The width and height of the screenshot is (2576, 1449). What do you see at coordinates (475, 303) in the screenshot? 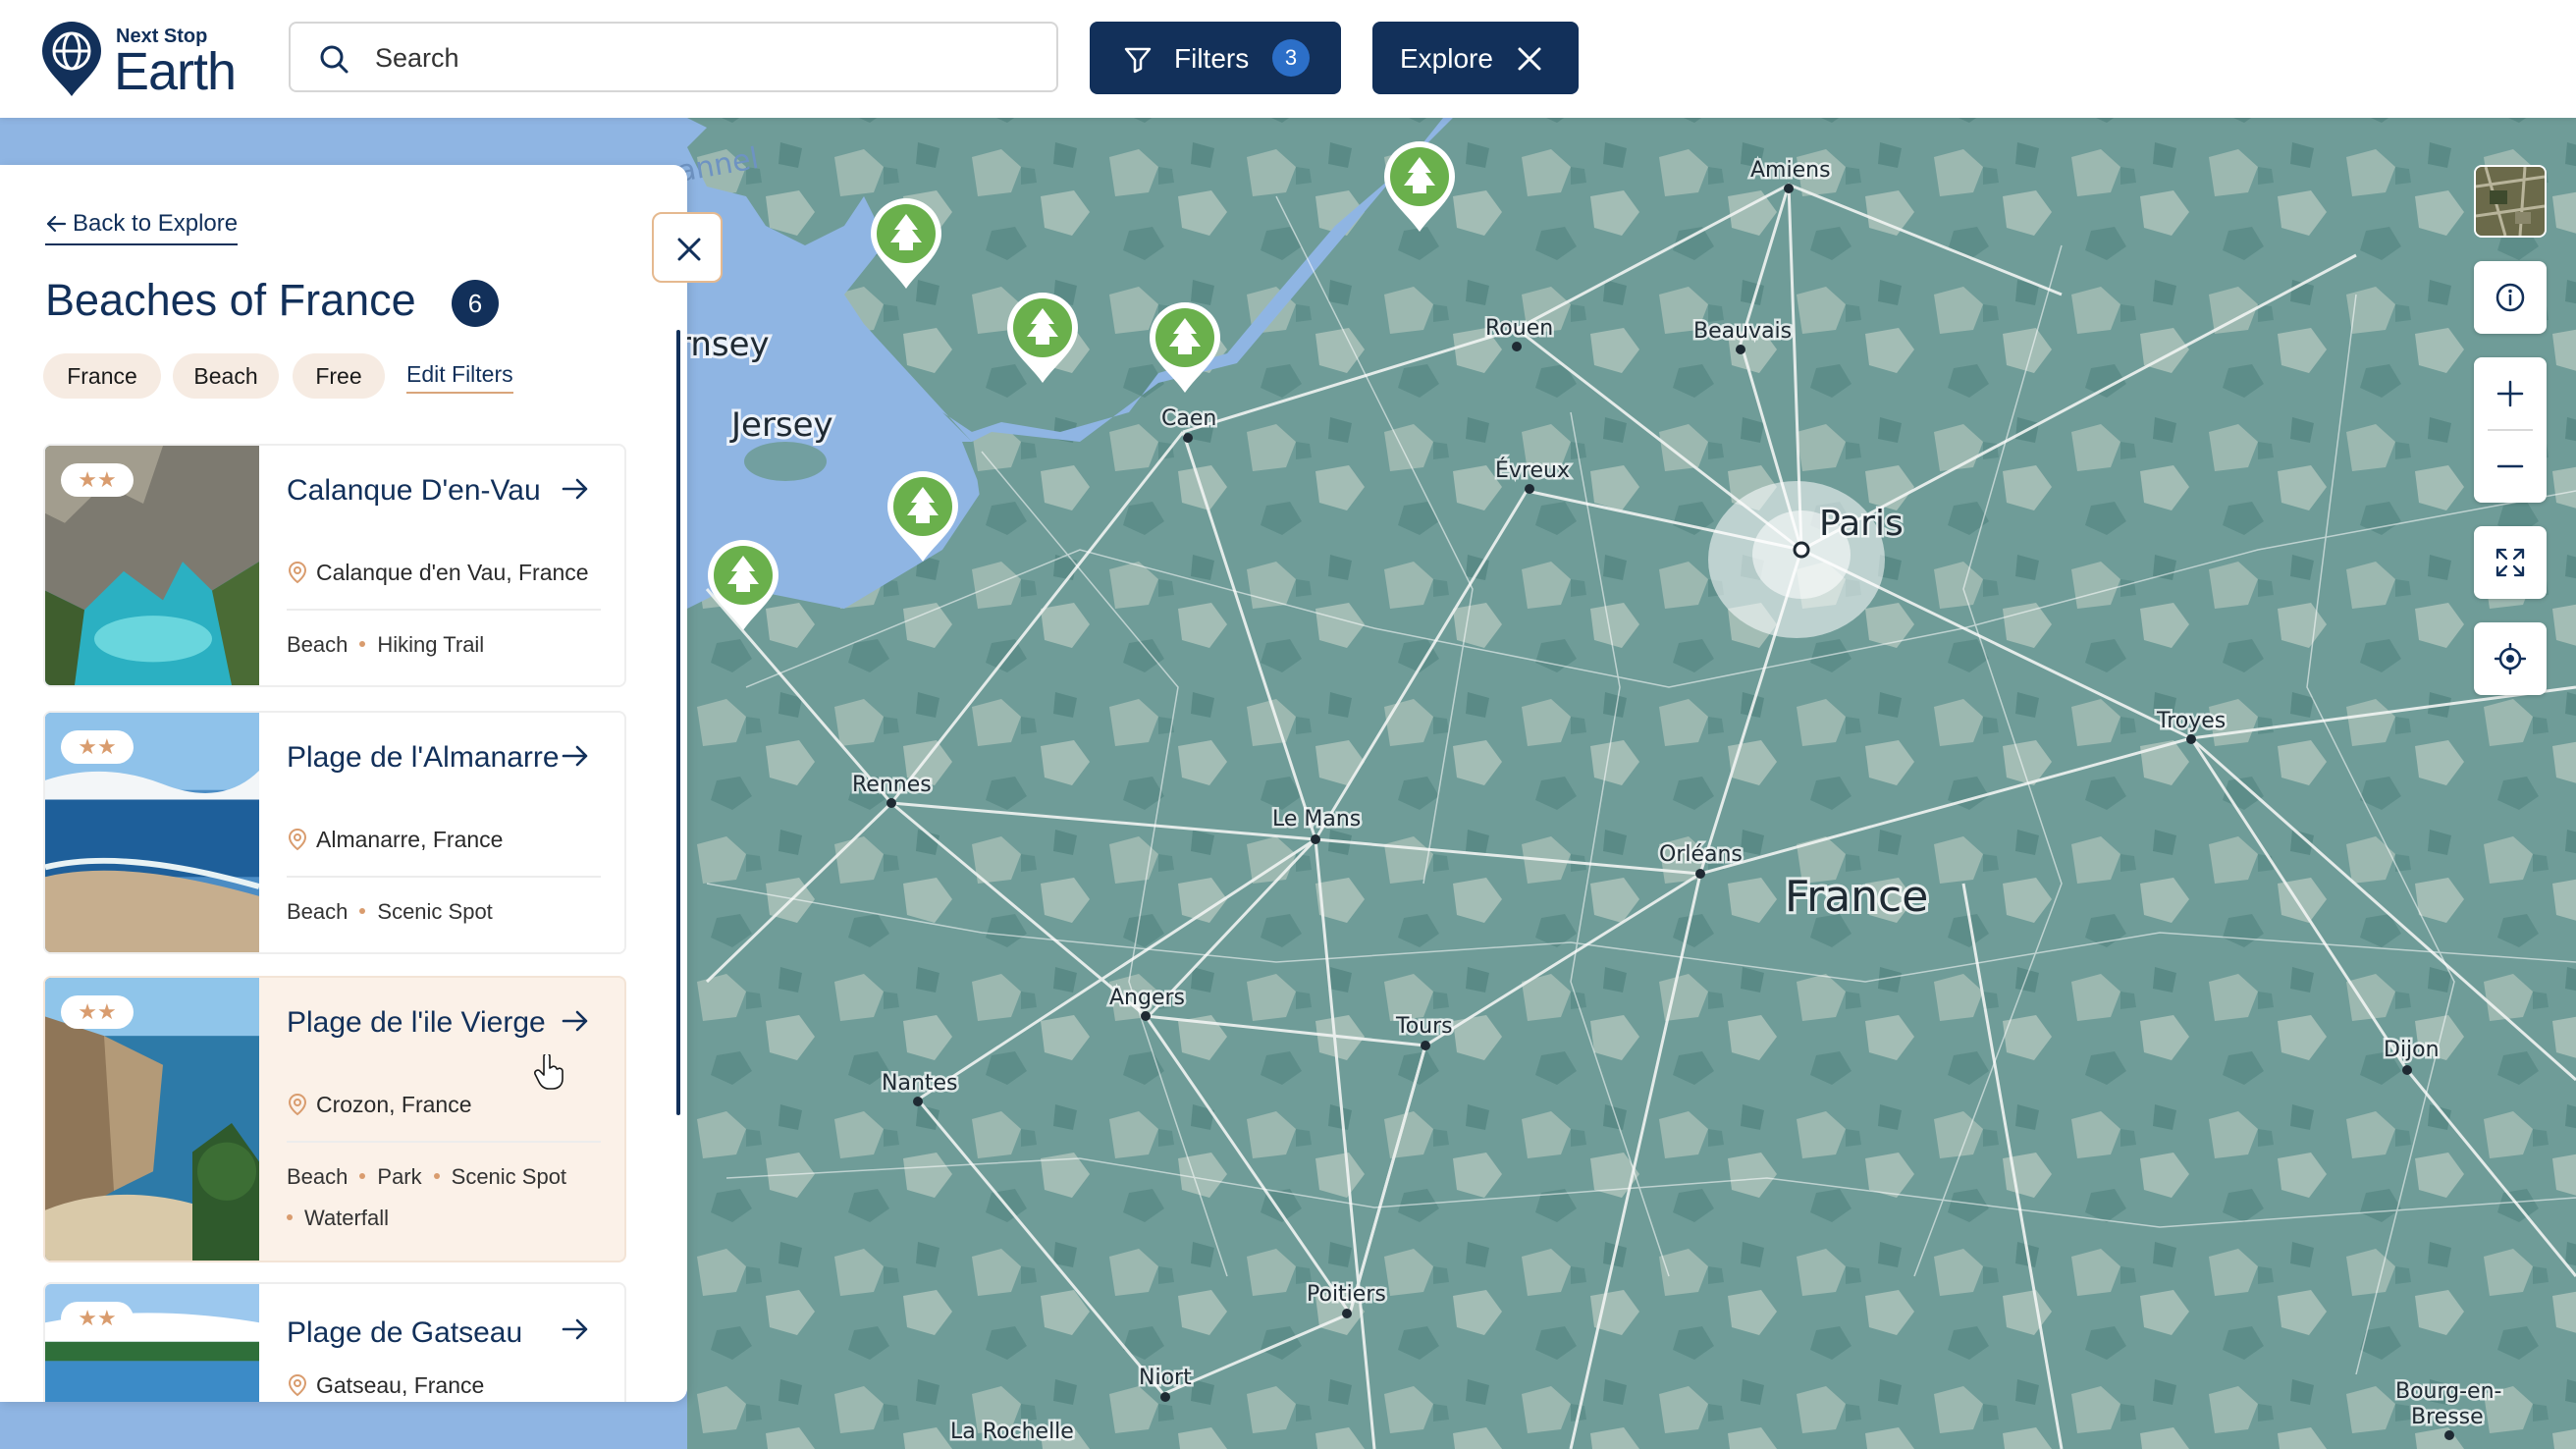
I see `results-count-badge: 6` at bounding box center [475, 303].